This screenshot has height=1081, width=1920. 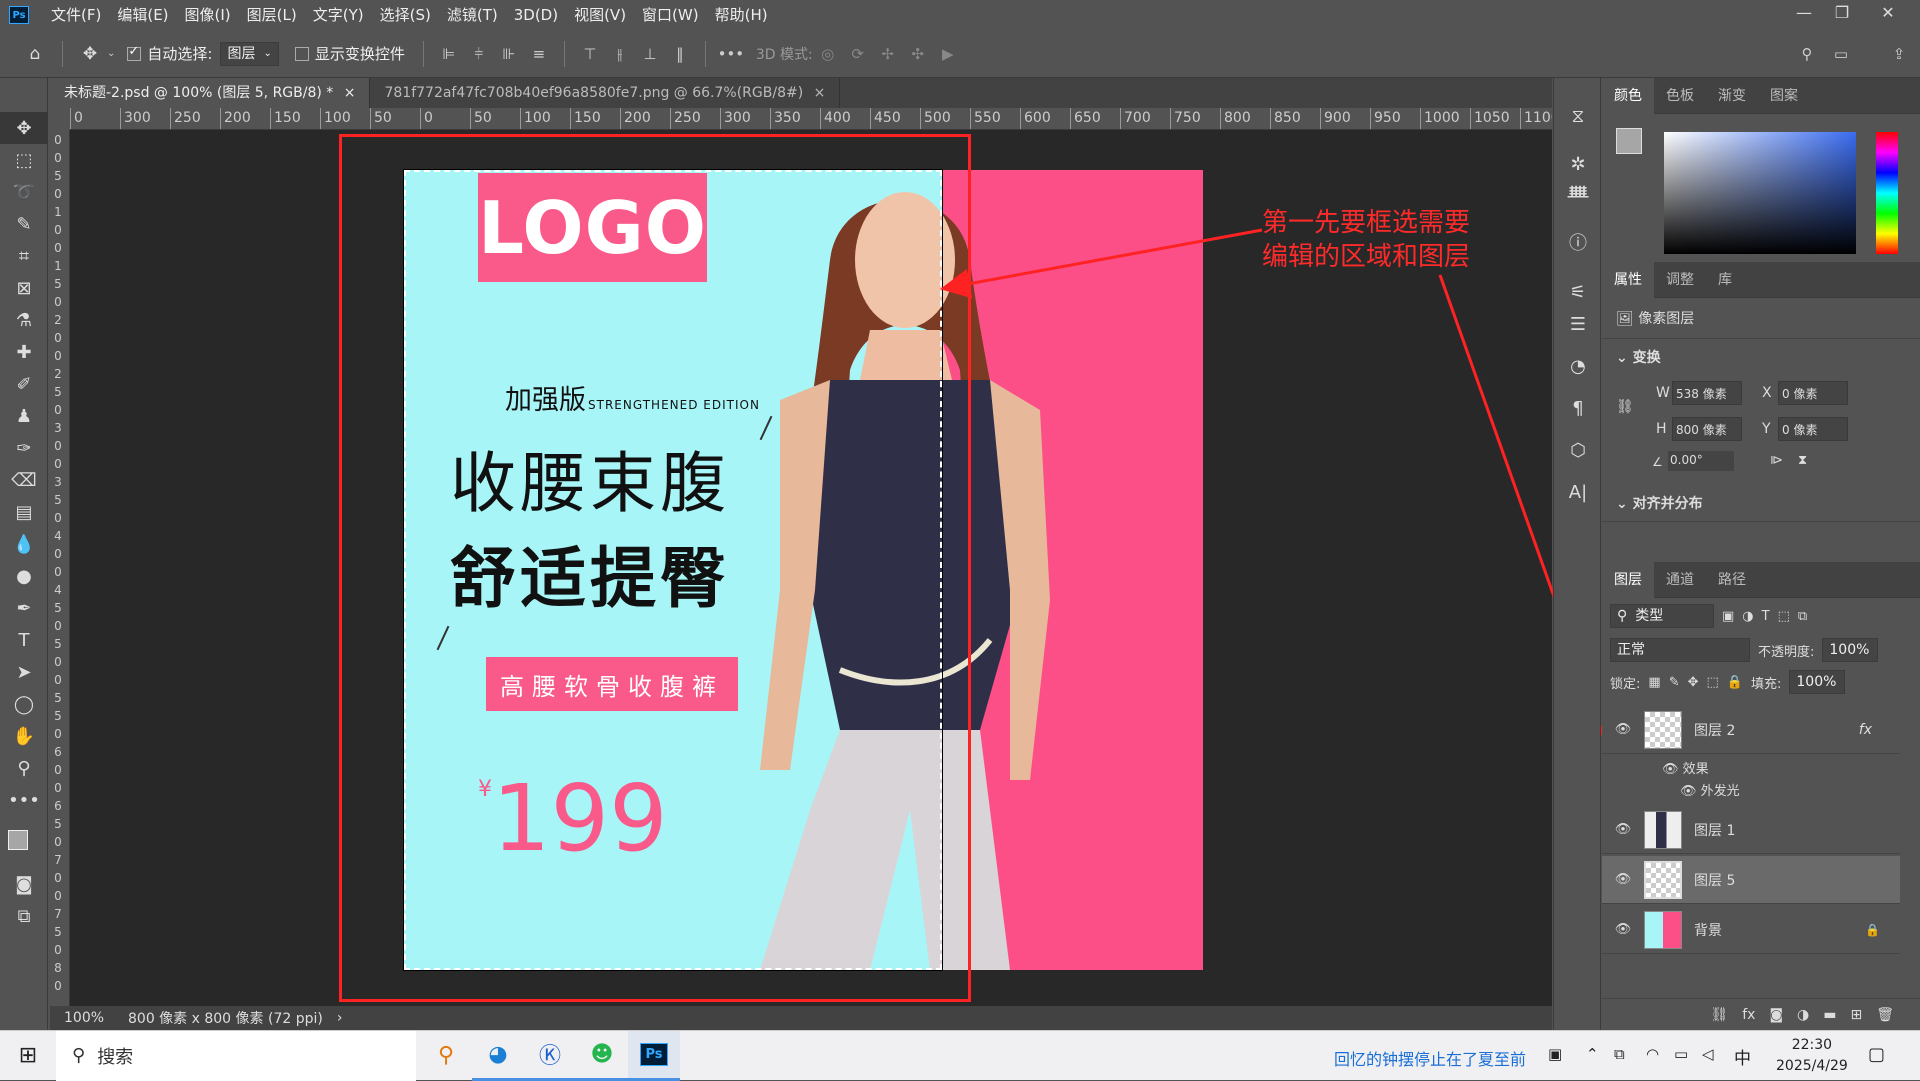 What do you see at coordinates (24, 512) in the screenshot?
I see `gradient-tool-icon: ▤` at bounding box center [24, 512].